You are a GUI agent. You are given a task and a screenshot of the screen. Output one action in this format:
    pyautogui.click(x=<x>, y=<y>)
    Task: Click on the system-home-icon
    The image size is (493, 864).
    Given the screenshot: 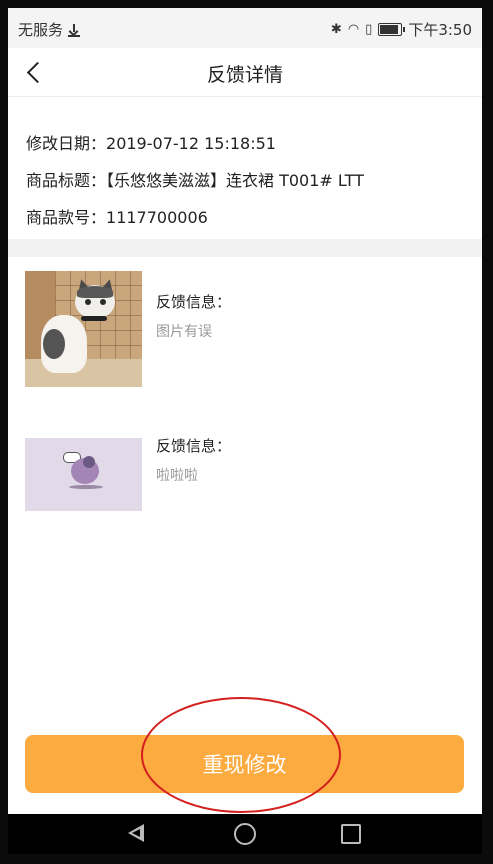 What is the action you would take?
    pyautogui.click(x=245, y=834)
    